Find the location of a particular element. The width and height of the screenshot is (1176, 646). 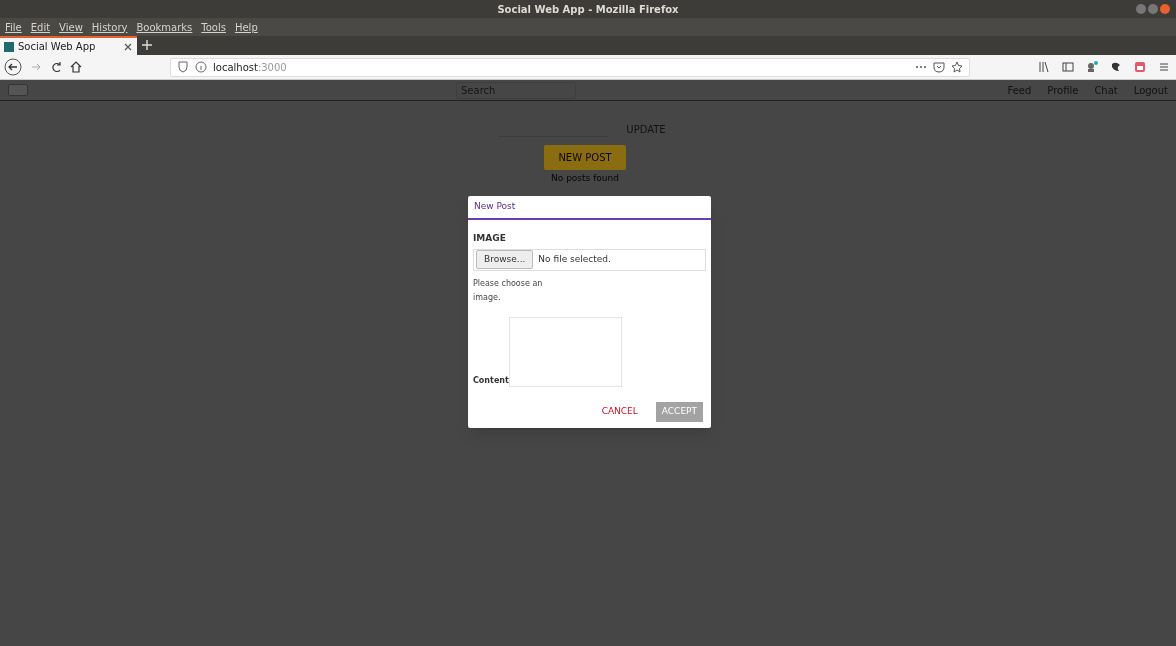

file-input: Browse... No file selected. is located at coordinates (589, 259).